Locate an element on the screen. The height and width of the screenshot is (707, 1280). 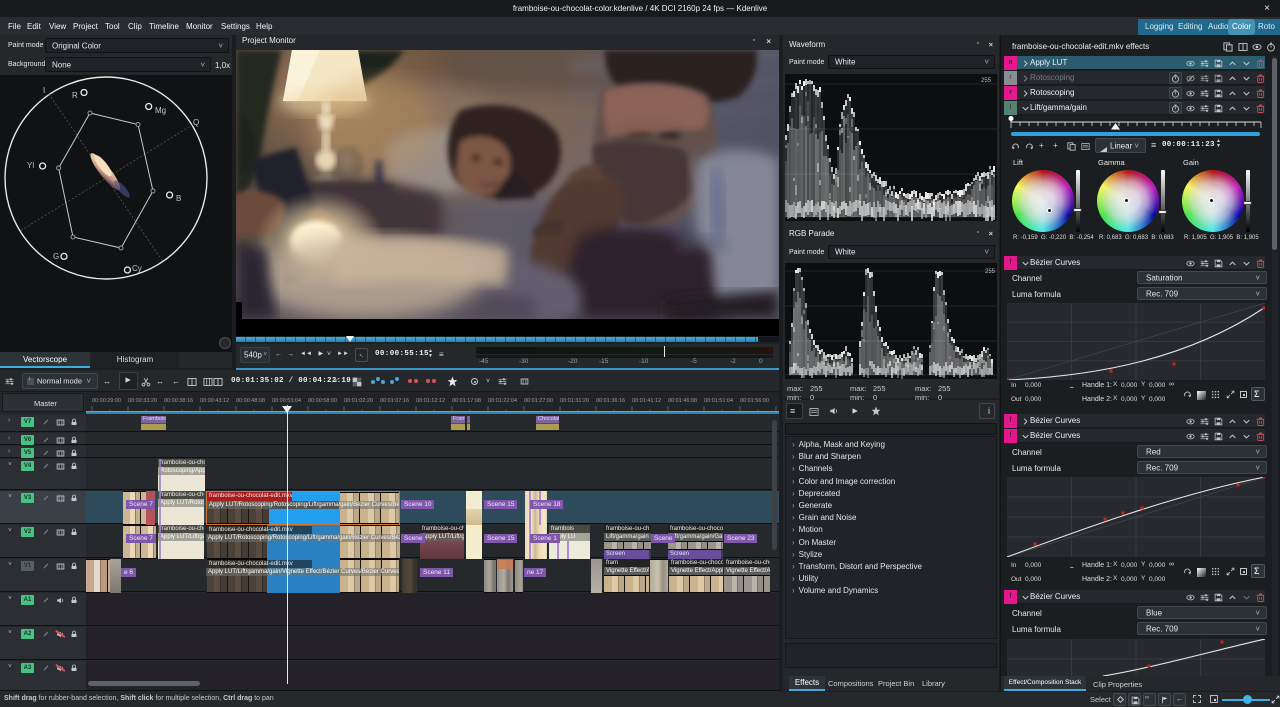
svg-text: Mg is located at coordinates (160, 110).